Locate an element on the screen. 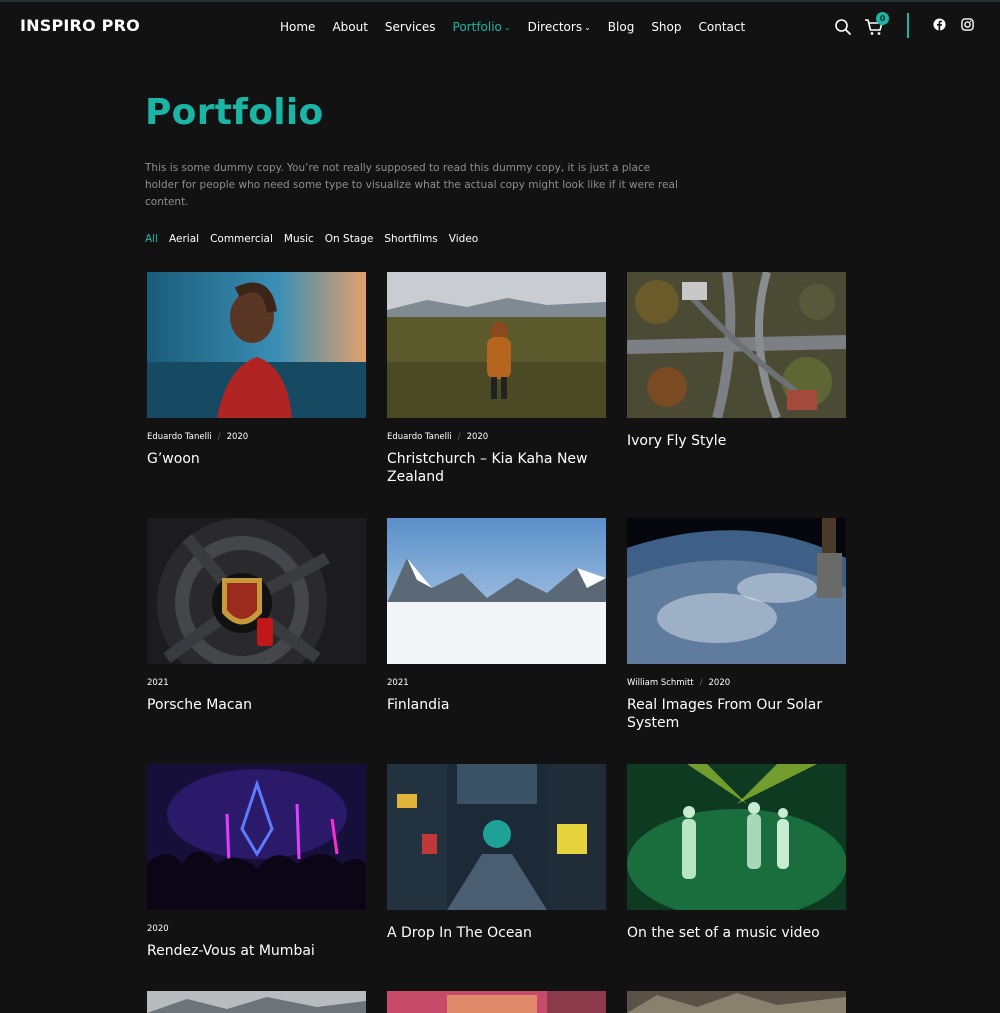 This screenshot has height=1013, width=1000. nav-item-shop: Shop is located at coordinates (666, 27).